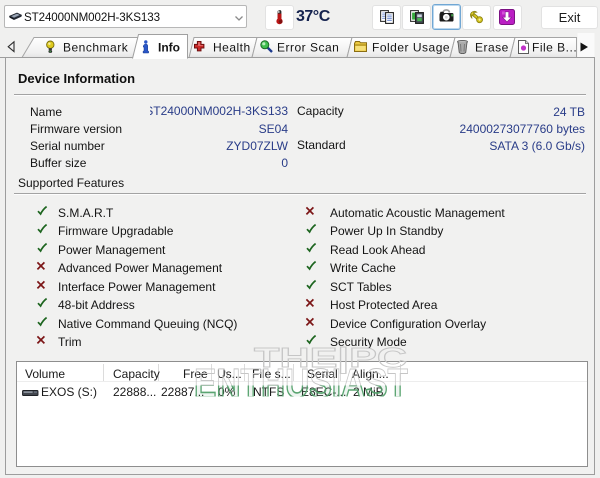 The image size is (600, 478). What do you see at coordinates (492, 48) in the screenshot?
I see `svg-text: Erase` at bounding box center [492, 48].